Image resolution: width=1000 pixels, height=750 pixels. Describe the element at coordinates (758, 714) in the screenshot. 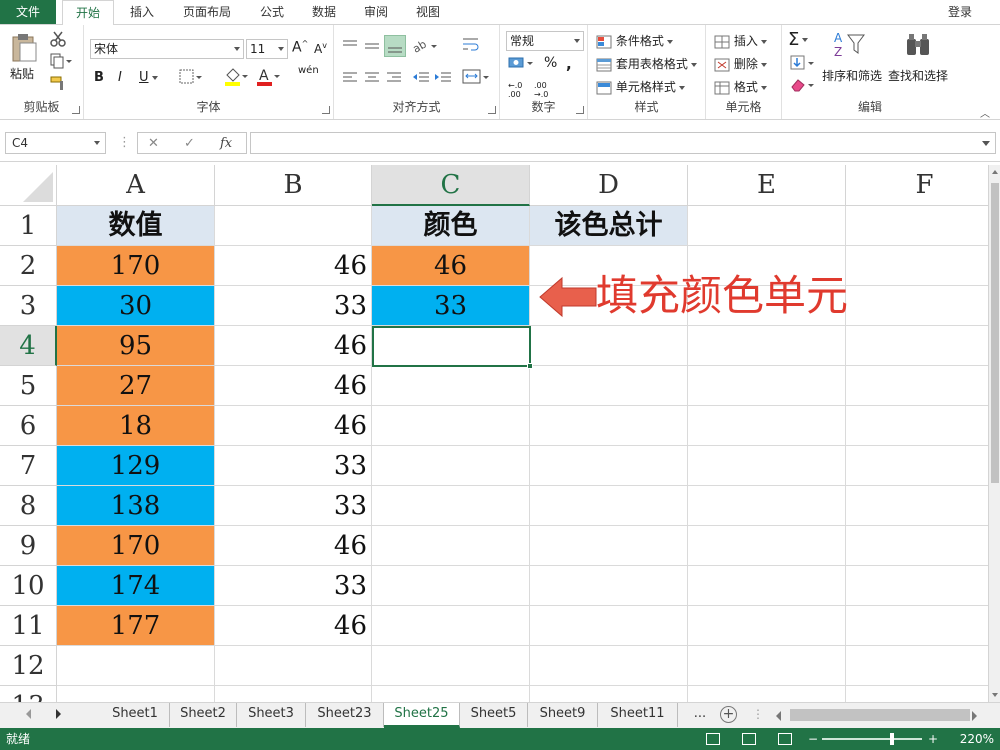

I see `tab-splitter-icon: ⋮` at that location.